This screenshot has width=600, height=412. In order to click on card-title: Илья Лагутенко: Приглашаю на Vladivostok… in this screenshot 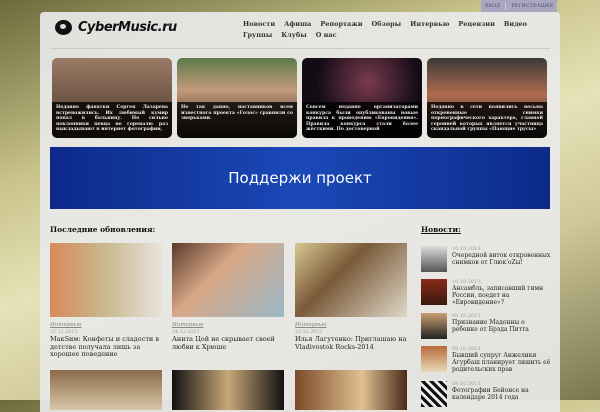, I will do `click(351, 343)`.